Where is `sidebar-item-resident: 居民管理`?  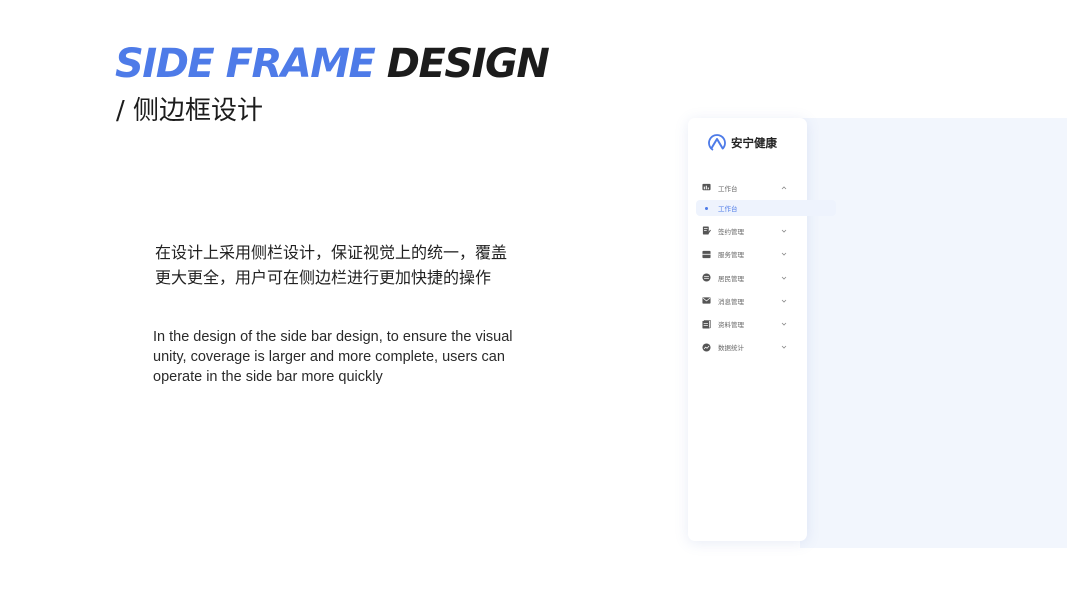
sidebar-item-resident: 居民管理 is located at coordinates (747, 277).